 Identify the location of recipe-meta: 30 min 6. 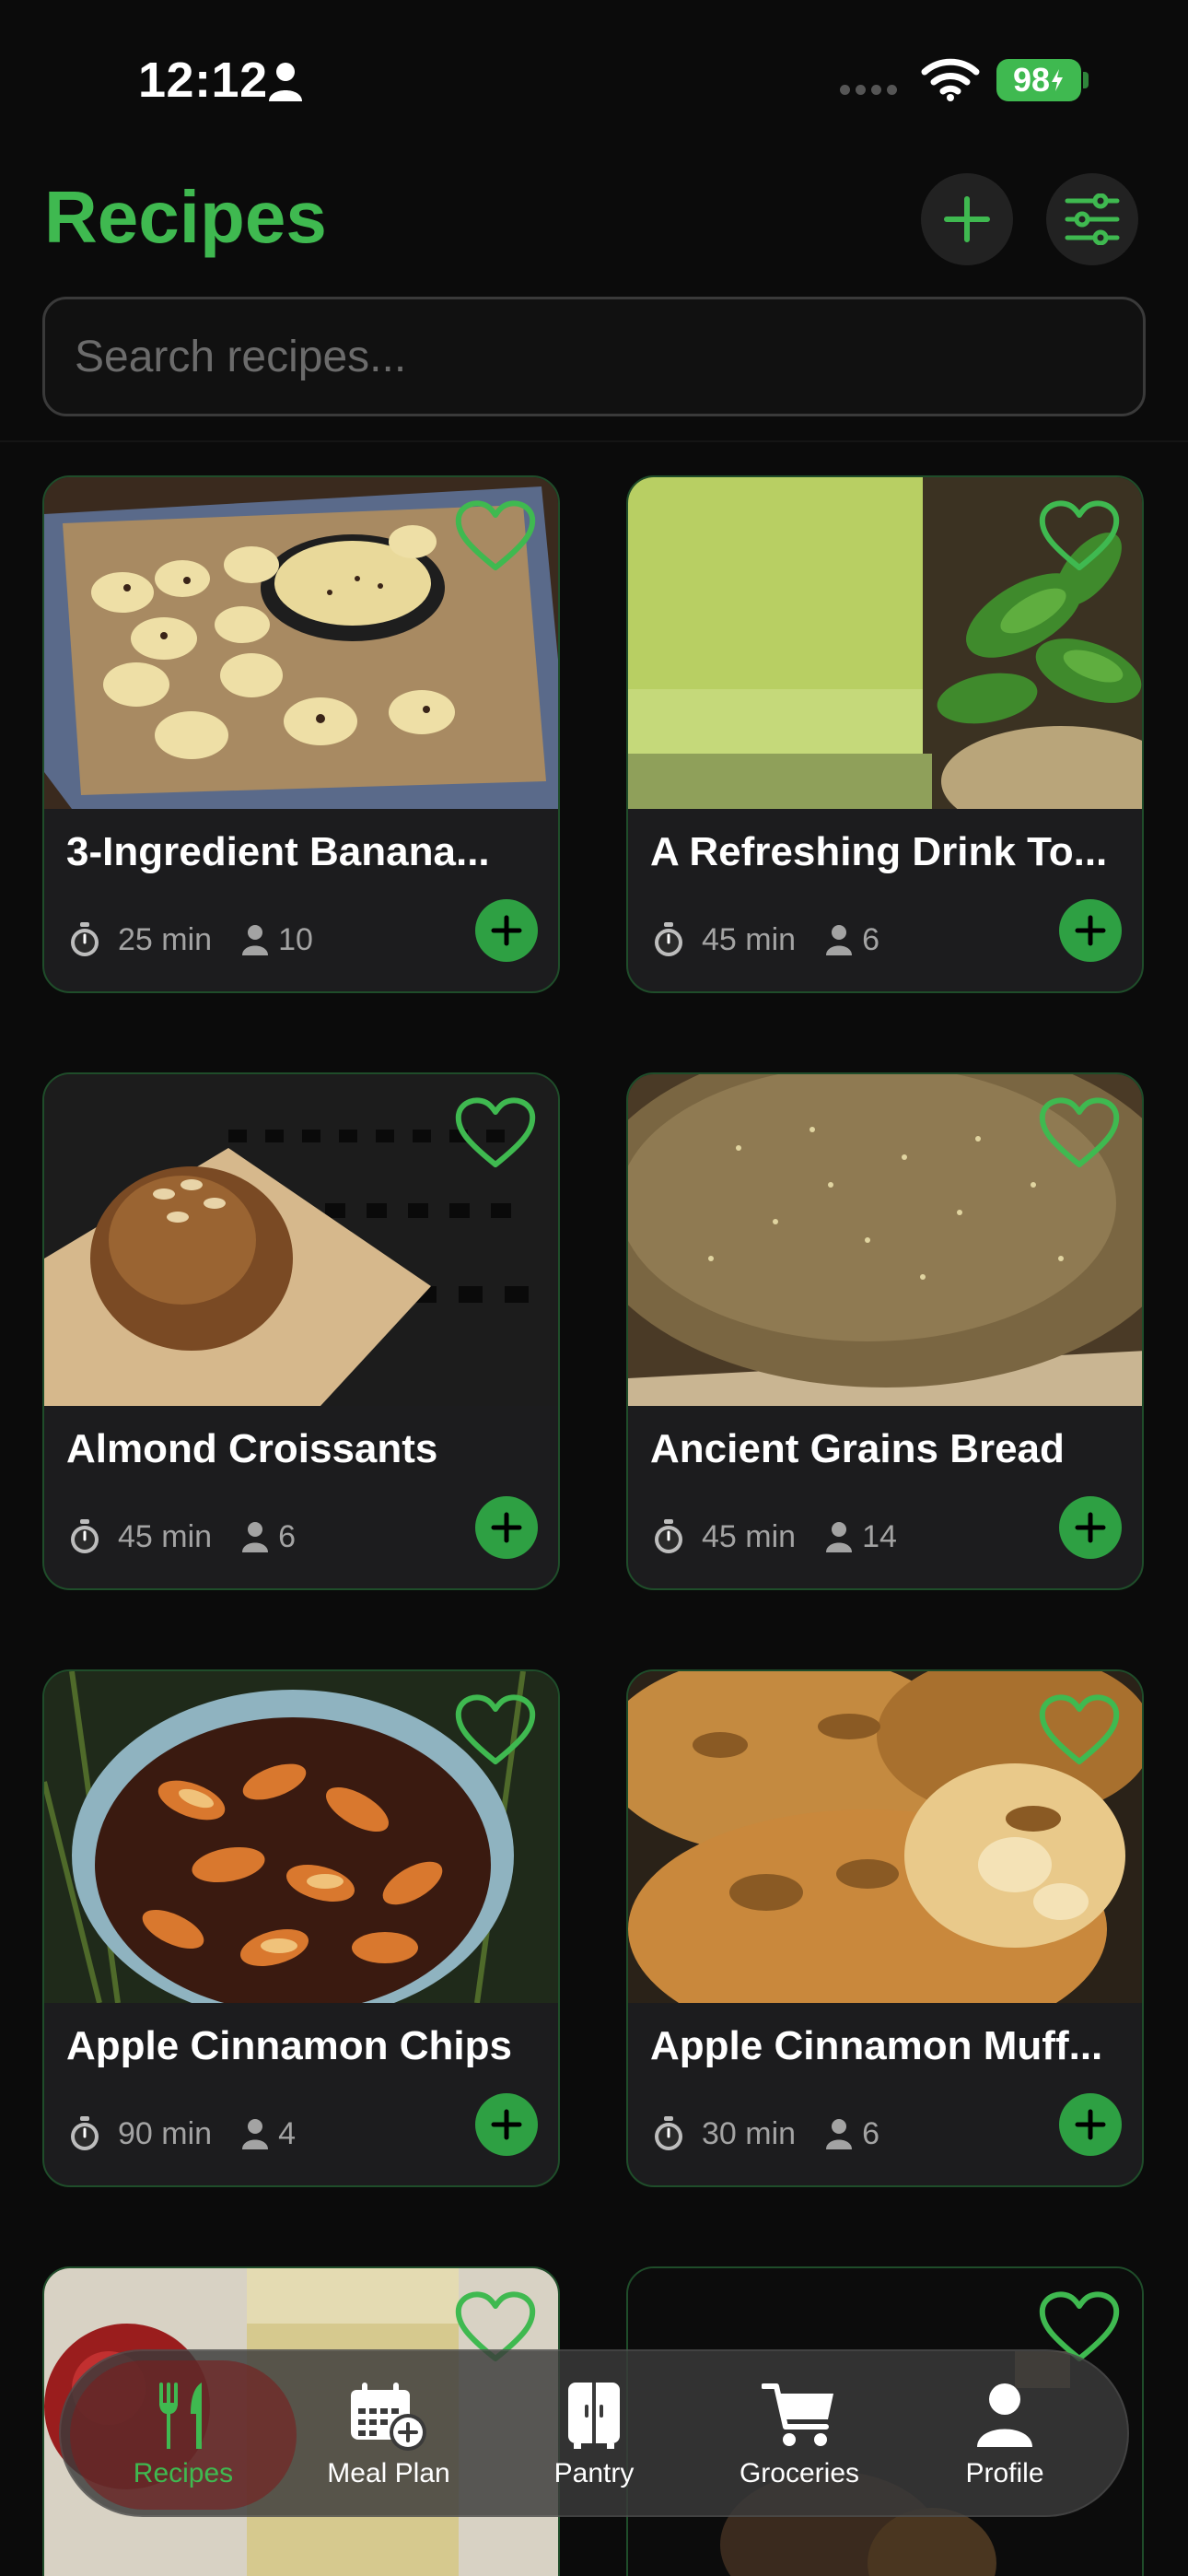
(764, 2133).